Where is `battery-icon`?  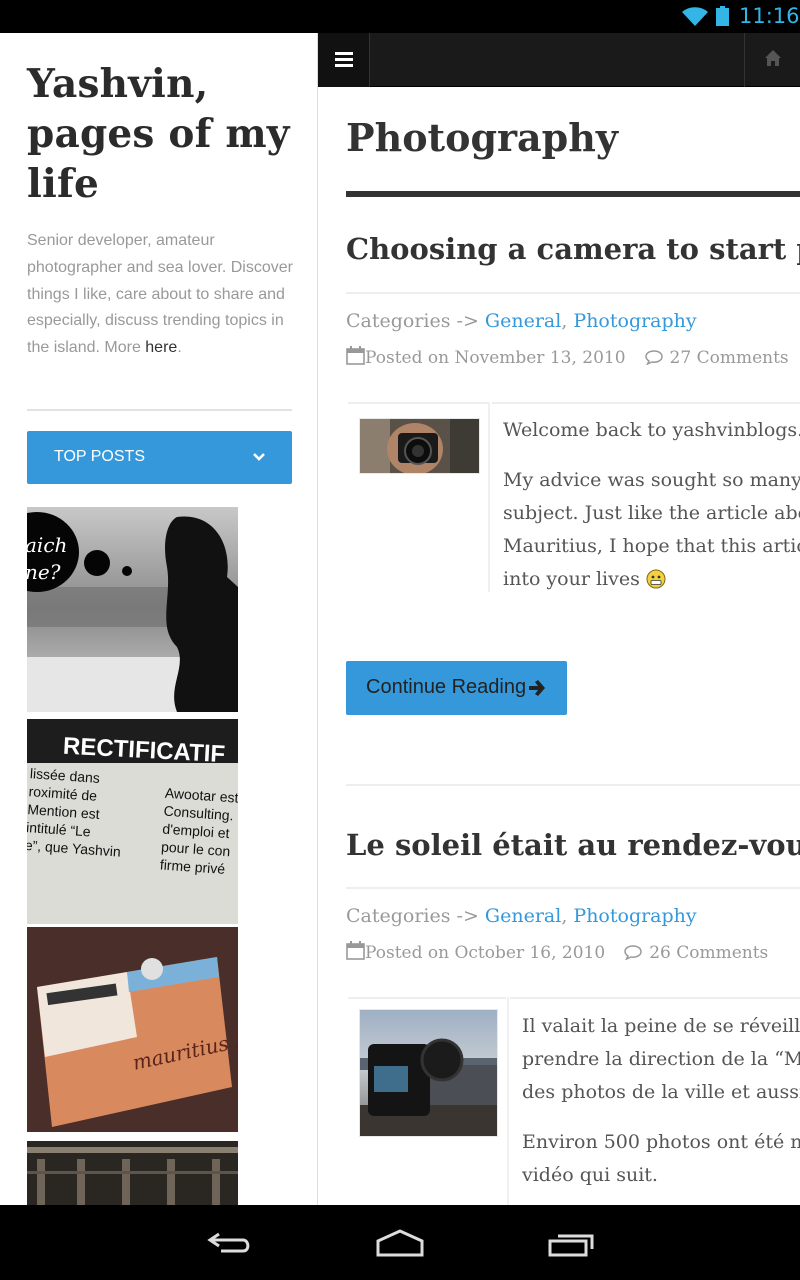
battery-icon is located at coordinates (722, 16).